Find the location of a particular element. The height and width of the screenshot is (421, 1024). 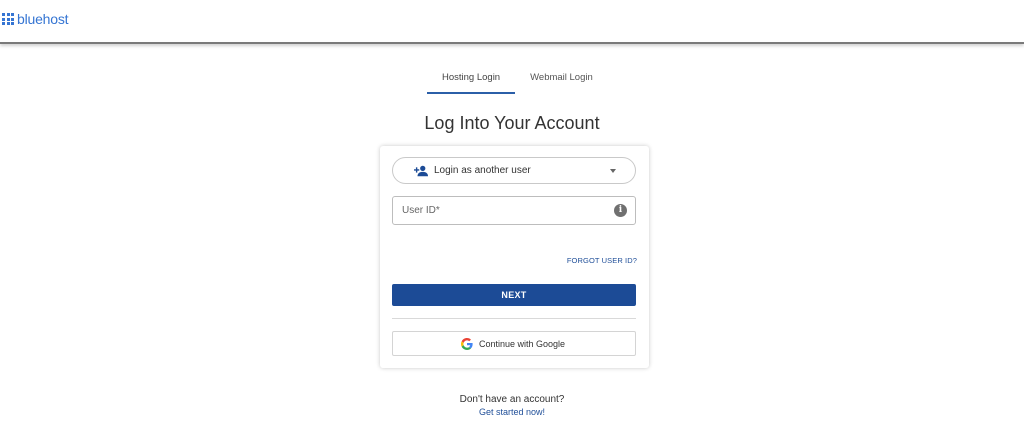

tab-webmail-login: Webmail Login is located at coordinates (561, 79).